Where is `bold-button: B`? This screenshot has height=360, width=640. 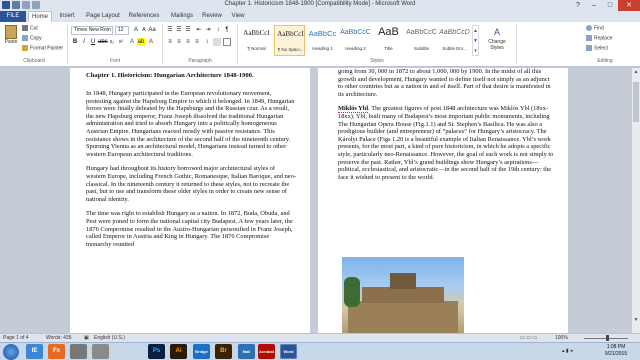
bold-button: B is located at coordinates (75, 42).